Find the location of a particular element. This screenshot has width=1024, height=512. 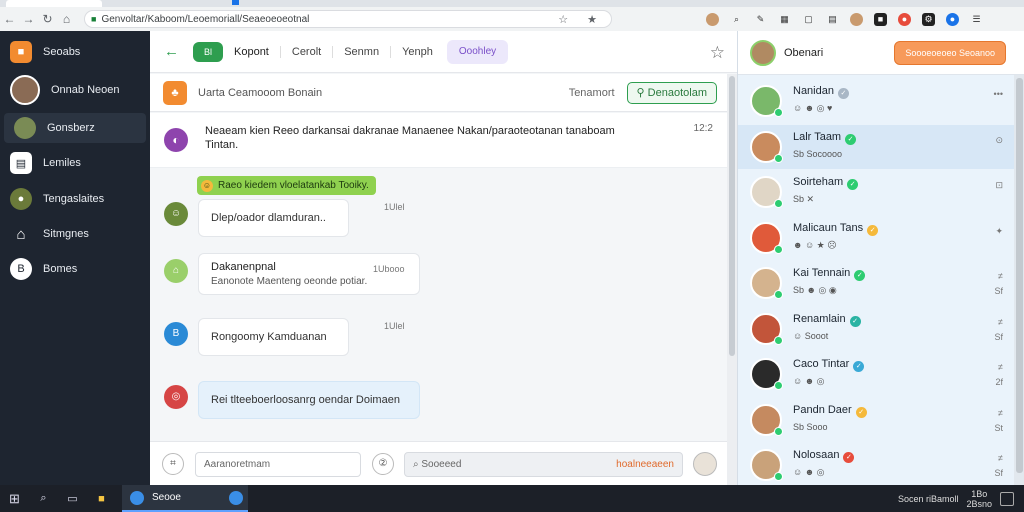

reload-icon: ↻ is located at coordinates (47, 19).